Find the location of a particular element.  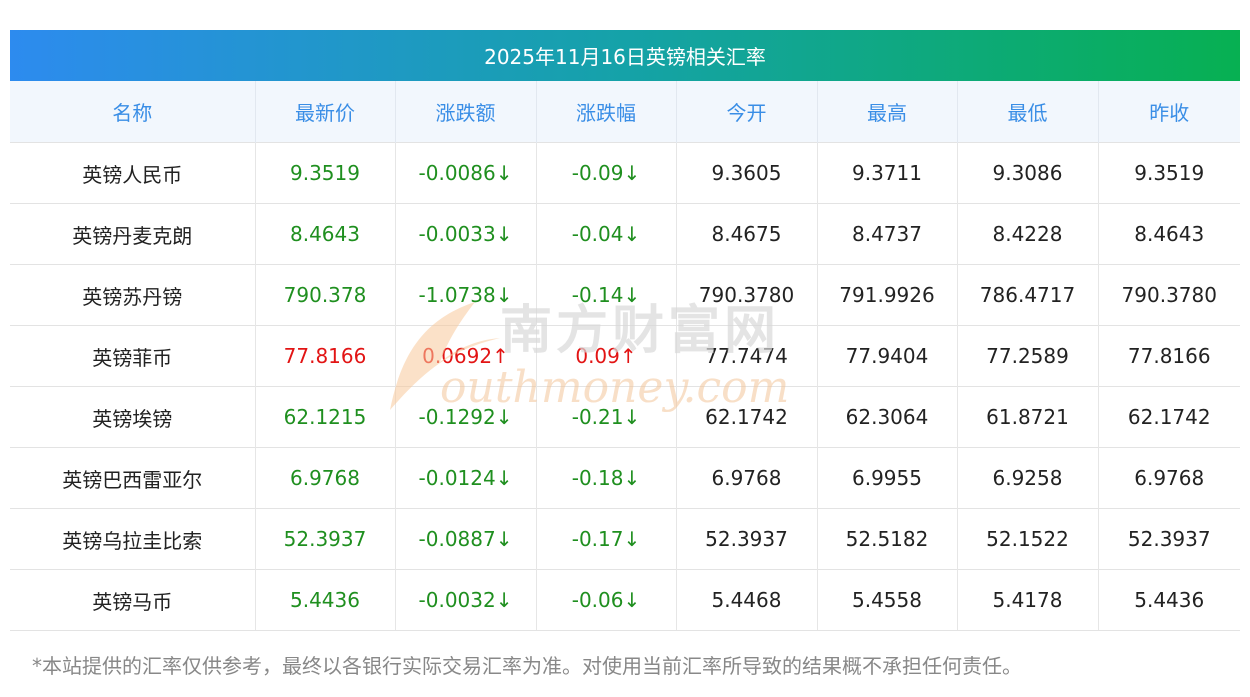

cell-latest: 9.3519 is located at coordinates (324, 173).